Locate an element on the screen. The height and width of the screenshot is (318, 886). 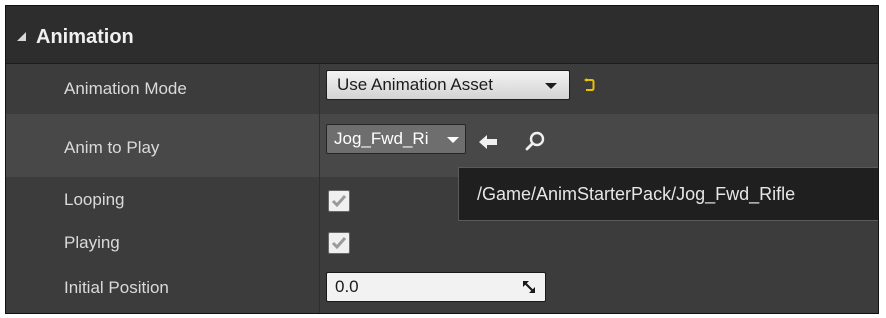
initial-position-value: 0.0 is located at coordinates (347, 286).